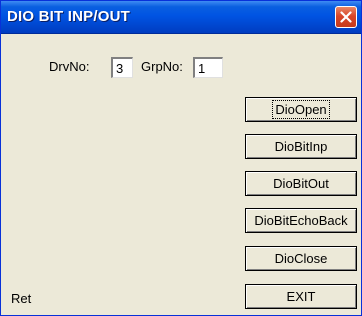  Describe the element at coordinates (181, 17) in the screenshot. I see `title-bar: DIO BIT INP/OUT` at that location.